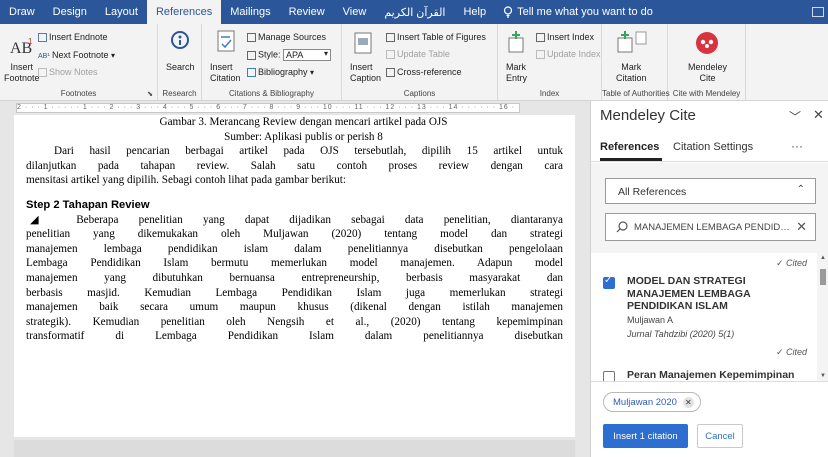  What do you see at coordinates (390, 38) in the screenshot?
I see `table-of-figures-icon` at bounding box center [390, 38].